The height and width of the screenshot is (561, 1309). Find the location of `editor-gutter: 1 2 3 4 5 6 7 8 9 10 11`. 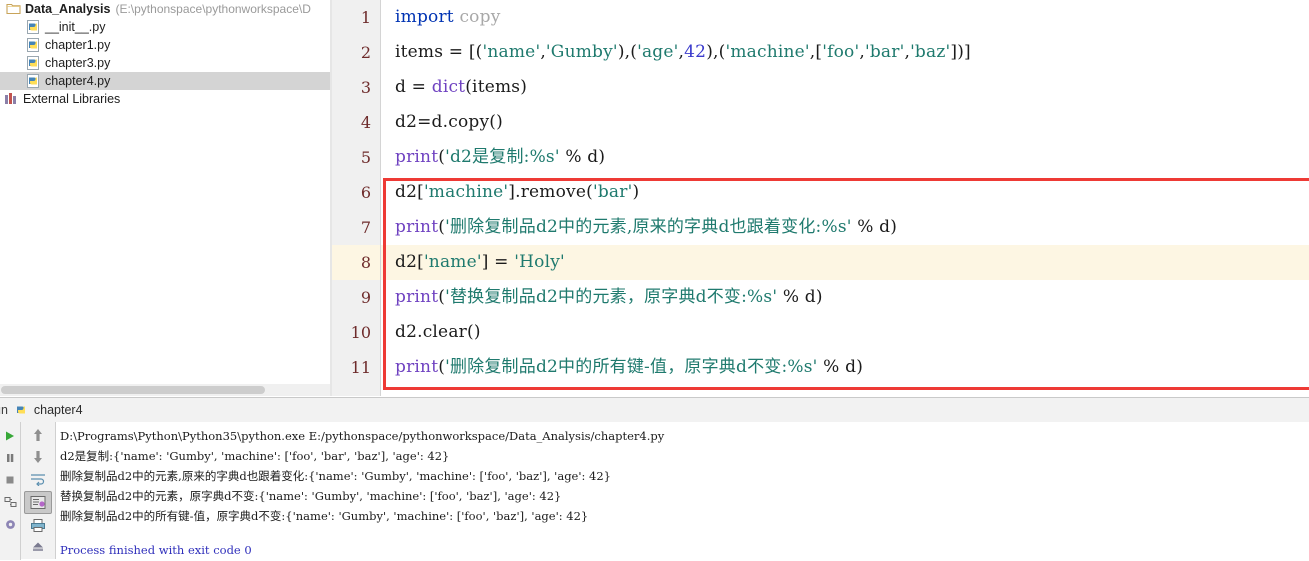

editor-gutter: 1 2 3 4 5 6 7 8 9 10 11 is located at coordinates (356, 198).